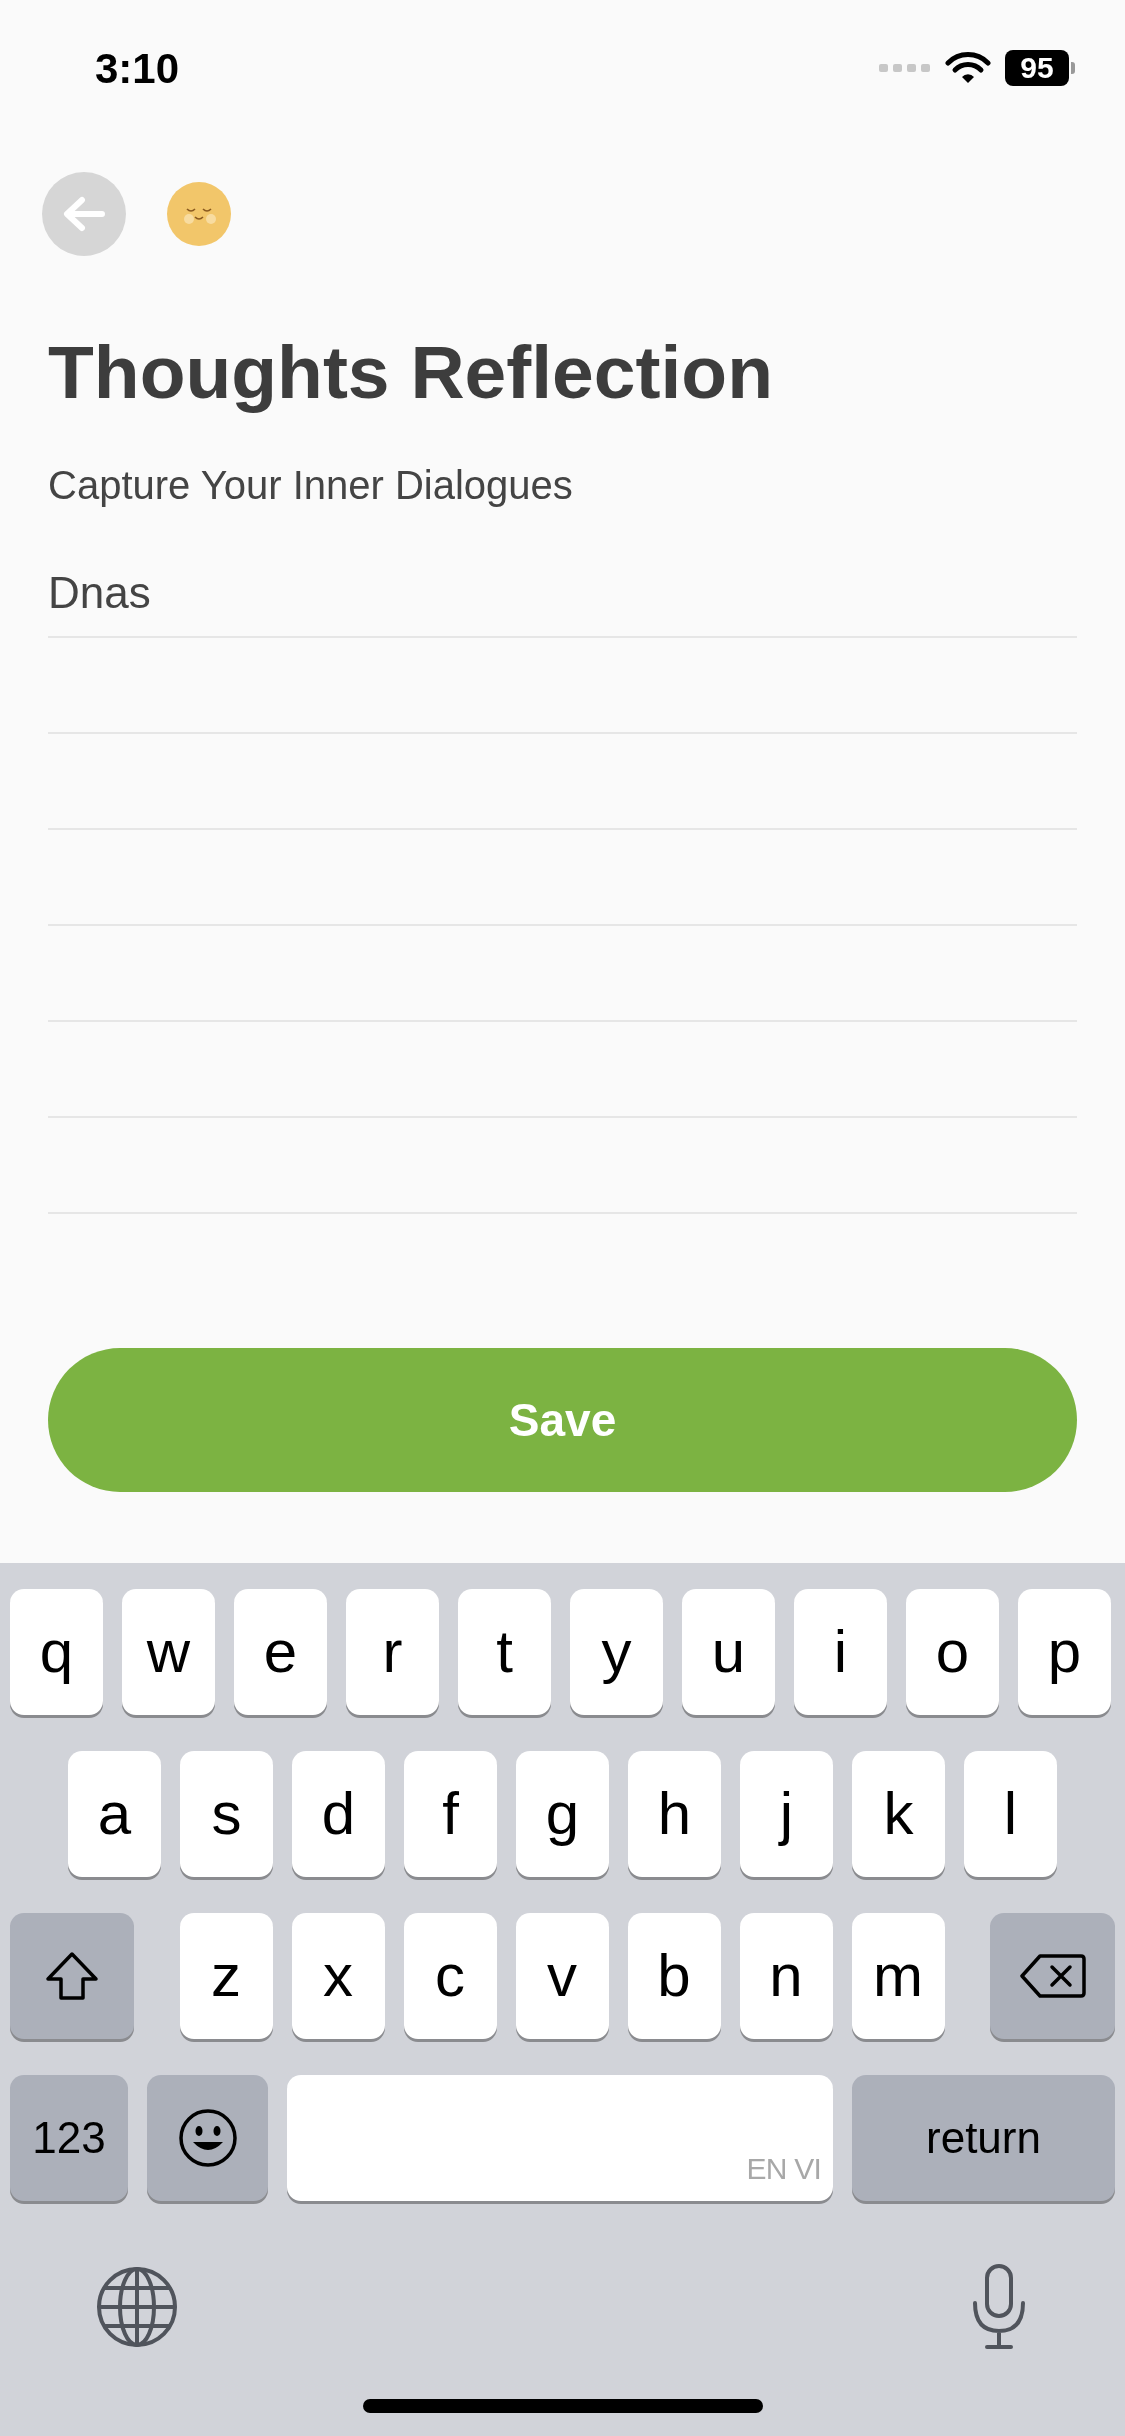 This screenshot has width=1125, height=2436. I want to click on key: j, so click(786, 1814).